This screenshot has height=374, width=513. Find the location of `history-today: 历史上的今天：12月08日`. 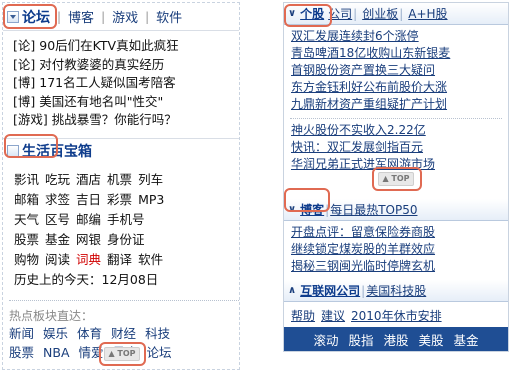

history-today: 历史上的今天：12月08日 is located at coordinates (126, 280).